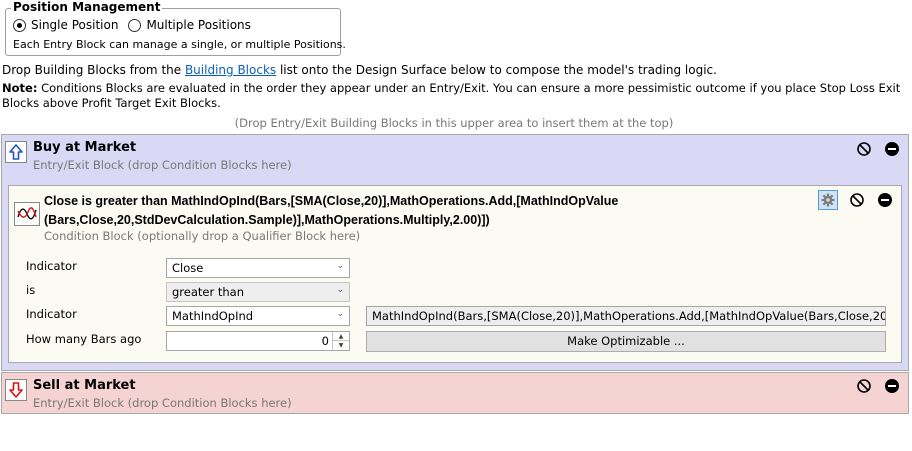 The height and width of the screenshot is (451, 912). Describe the element at coordinates (51, 314) in the screenshot. I see `param-label-indicator-2: Indicator` at that location.